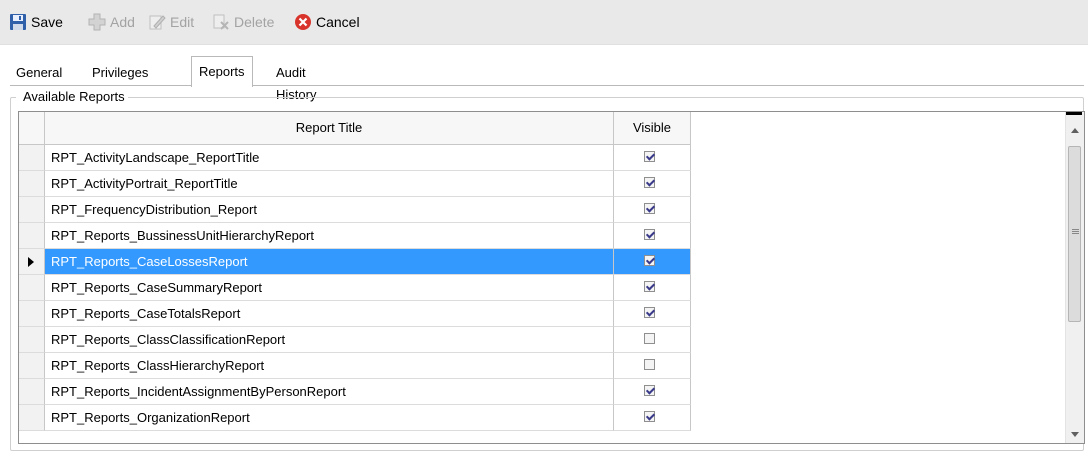 This screenshot has width=1088, height=457. Describe the element at coordinates (329, 236) in the screenshot. I see `report-title-cell: RPT_Reports_BussinessUnitHierarchyReport` at that location.